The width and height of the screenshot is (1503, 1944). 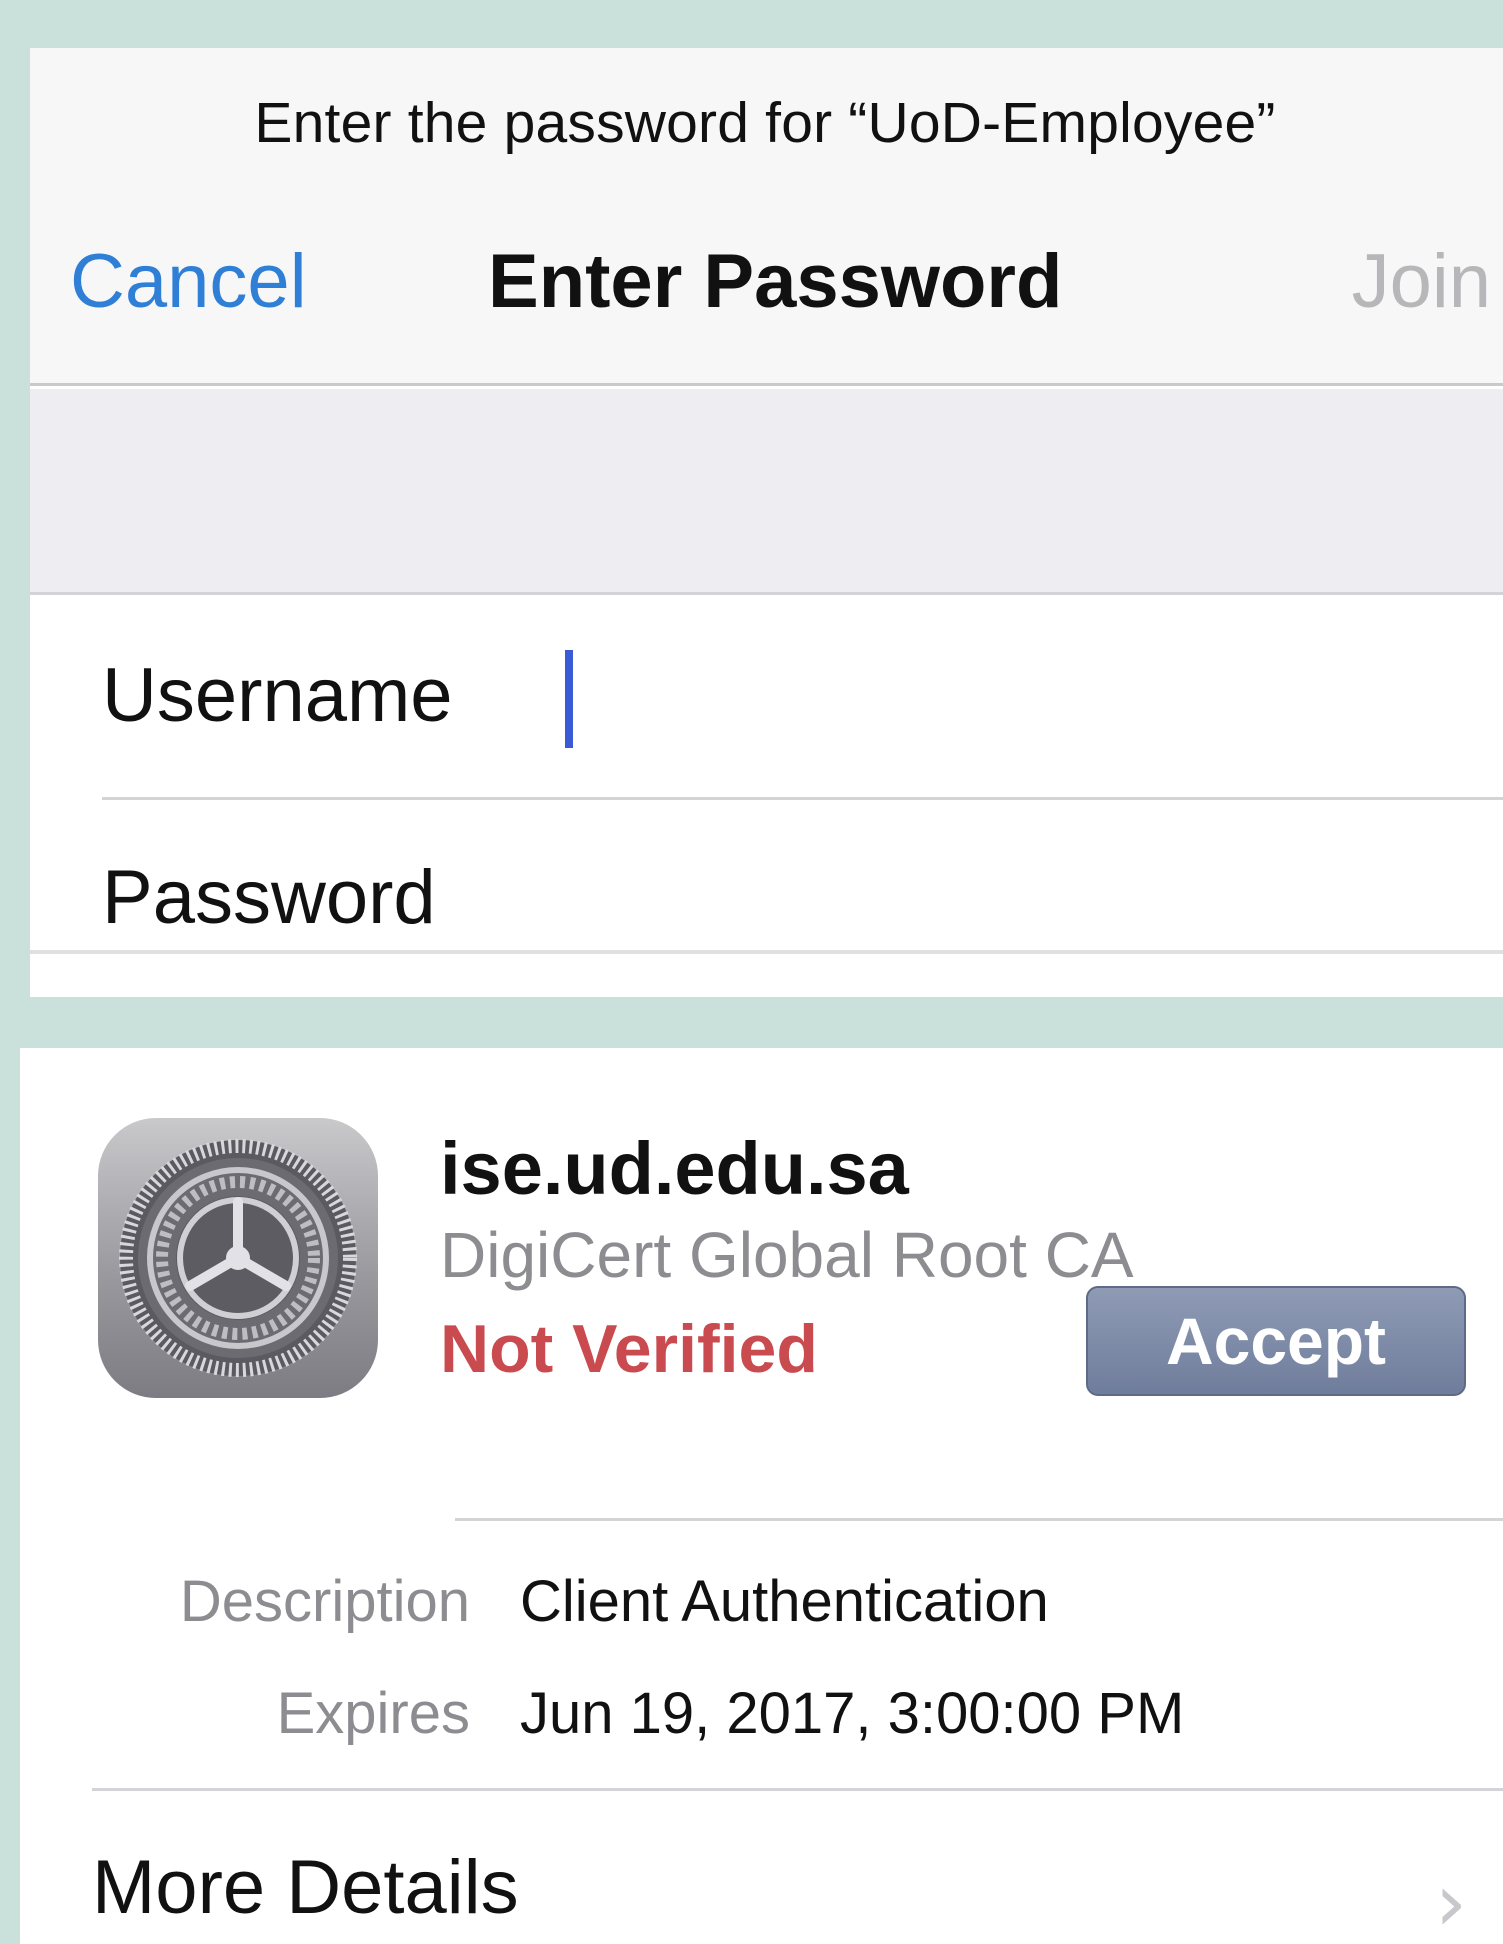 What do you see at coordinates (765, 123) in the screenshot?
I see `network-prompt: Enter the password for “UoD-Employee”` at bounding box center [765, 123].